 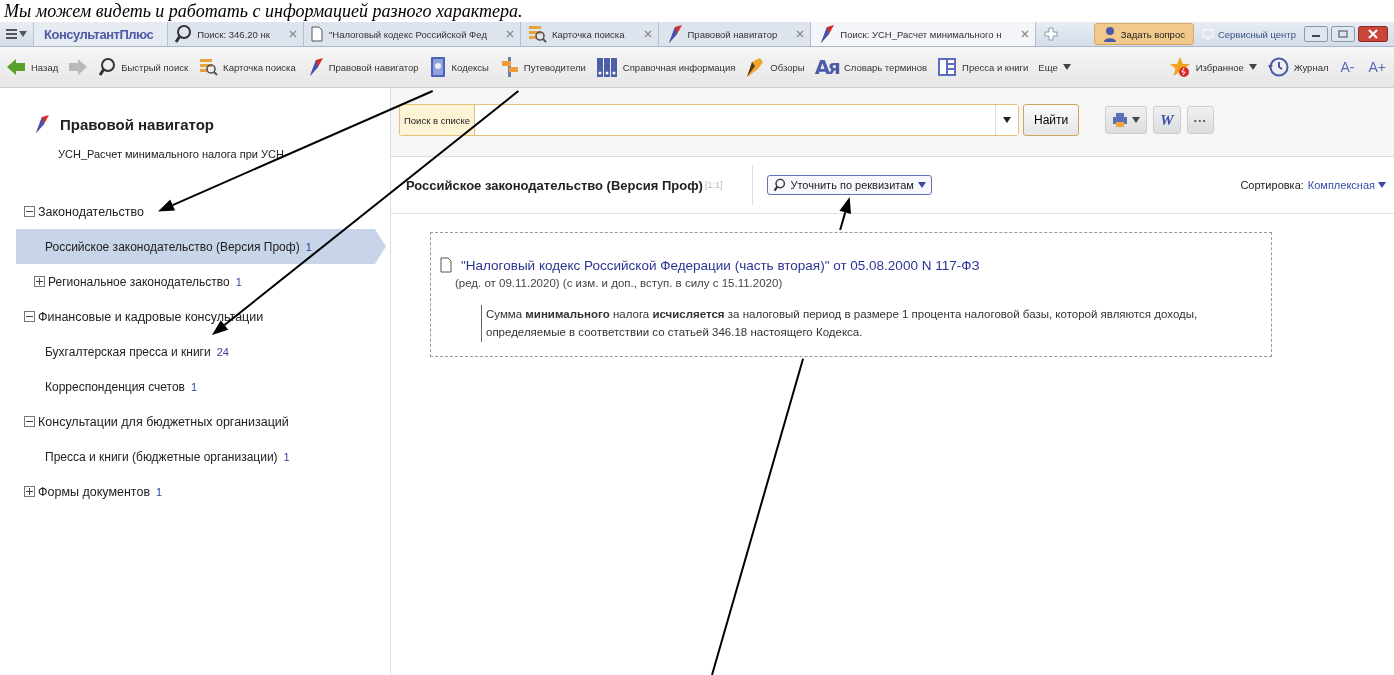 What do you see at coordinates (1212, 67) in the screenshot?
I see `toolbar-button: Избранное` at bounding box center [1212, 67].